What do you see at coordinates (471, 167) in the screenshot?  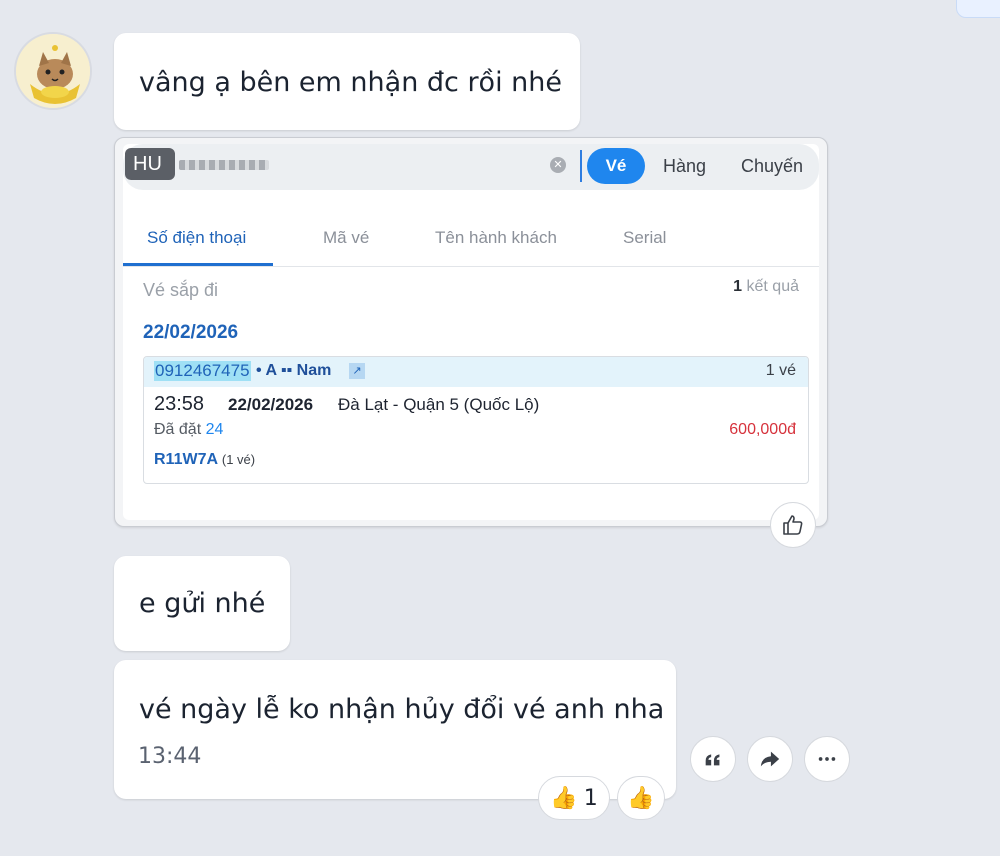 I see `search-bar: HU ✕ Vé Hàng Chuyến` at bounding box center [471, 167].